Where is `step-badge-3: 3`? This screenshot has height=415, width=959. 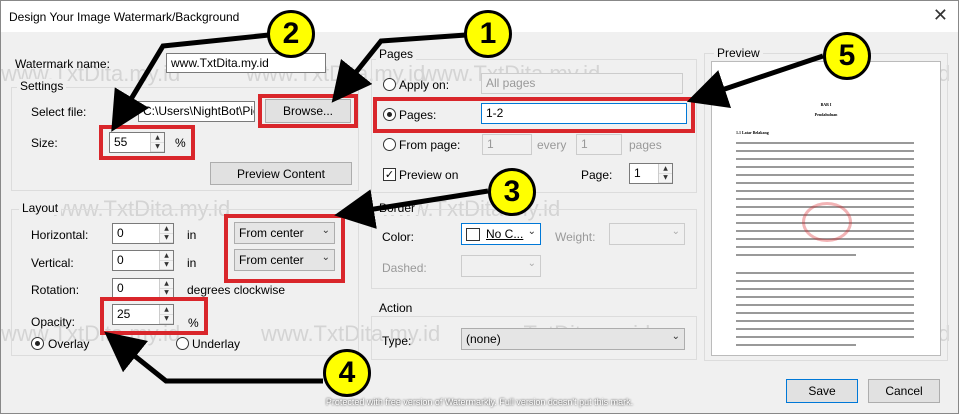 step-badge-3: 3 is located at coordinates (512, 192).